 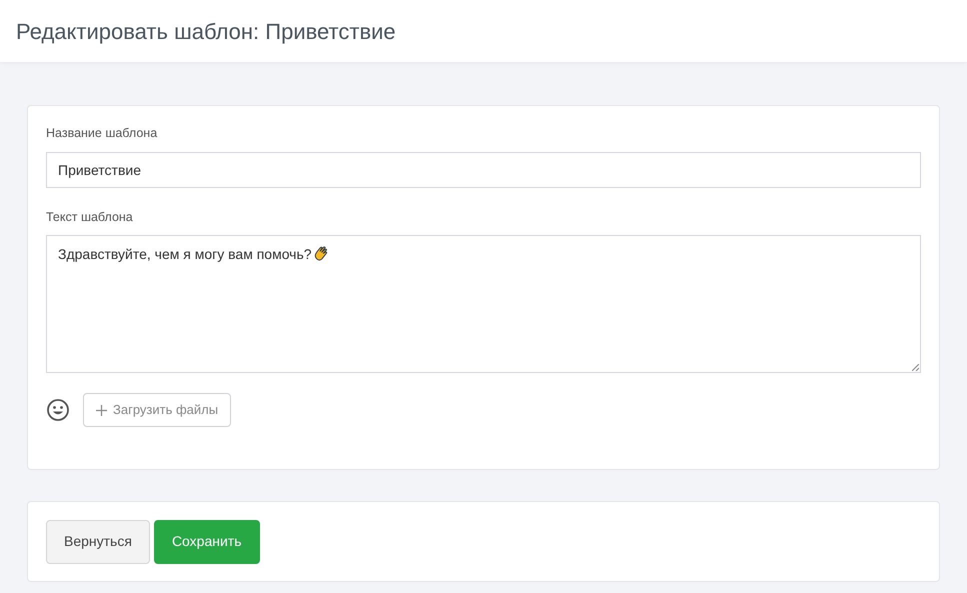 I want to click on smiley-icon, so click(x=58, y=410).